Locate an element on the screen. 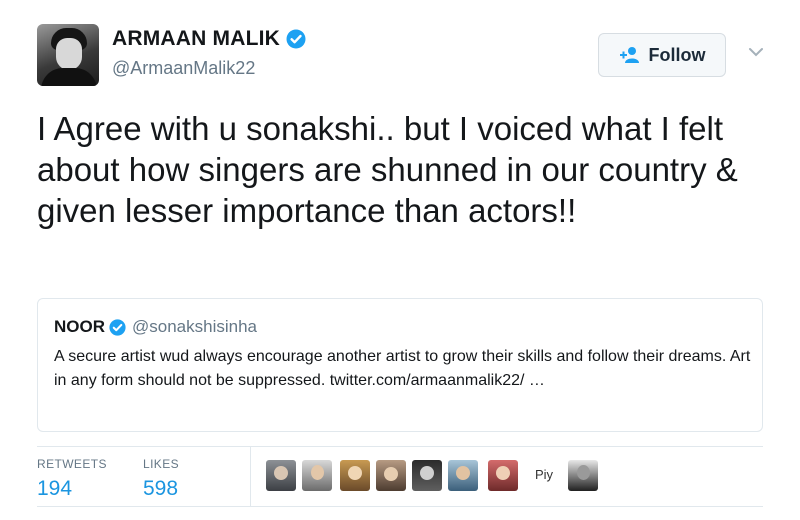 This screenshot has width=800, height=520. avatar is located at coordinates (68, 55).